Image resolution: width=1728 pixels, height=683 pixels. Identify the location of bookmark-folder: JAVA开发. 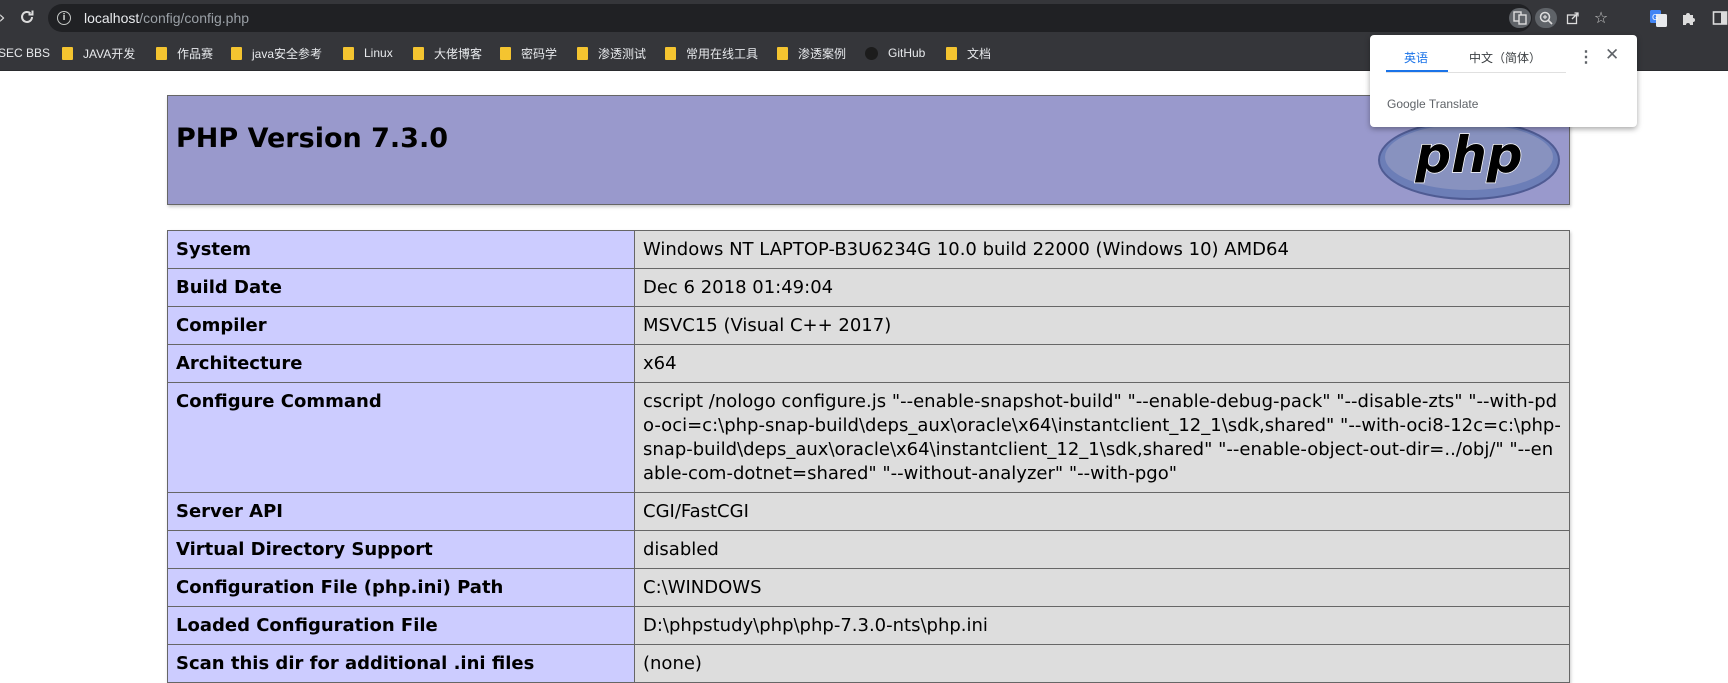
(98, 53).